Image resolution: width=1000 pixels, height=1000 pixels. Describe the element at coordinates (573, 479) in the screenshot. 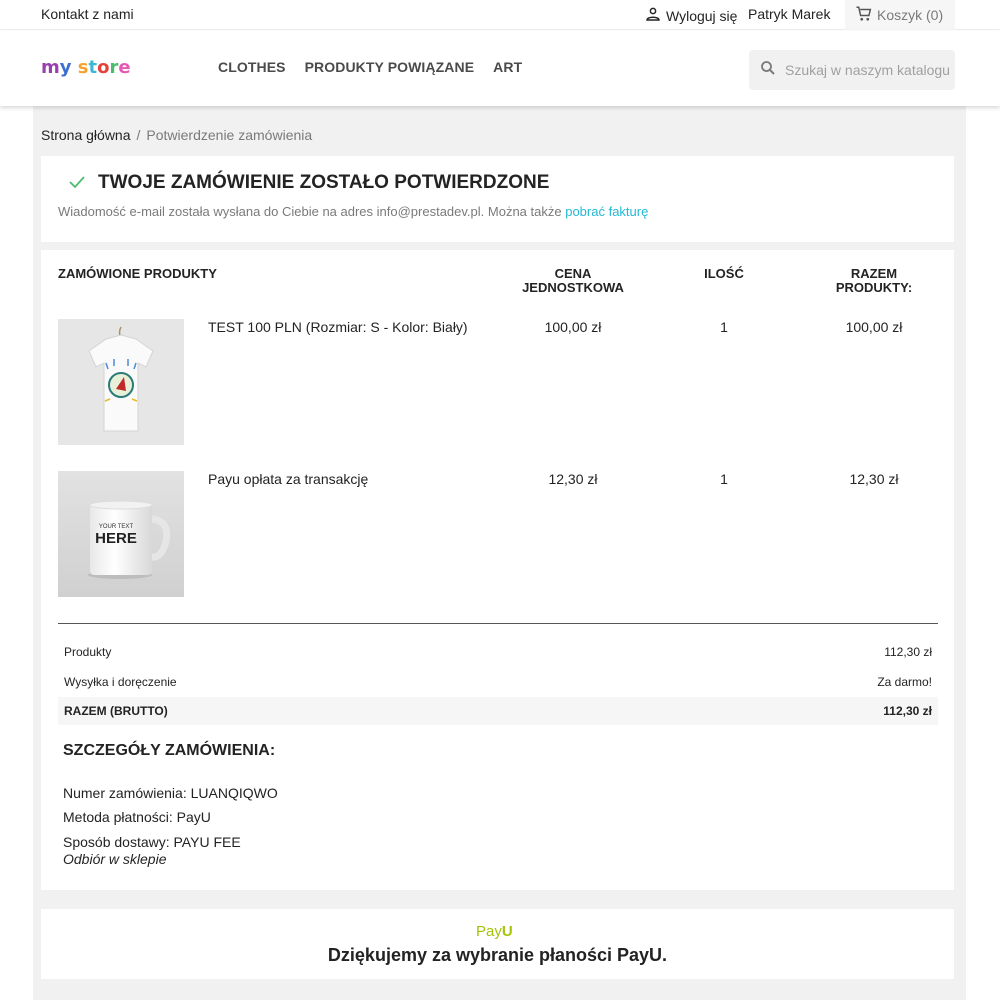

I see `item-unit-price: 12,30 zł` at that location.